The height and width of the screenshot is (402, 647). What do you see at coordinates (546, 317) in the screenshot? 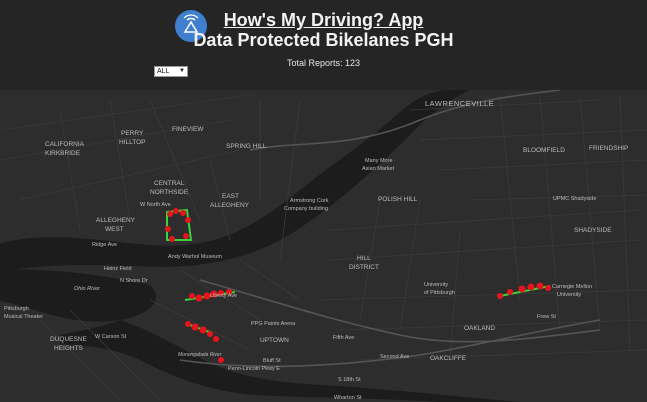
I see `map-label: Frew St` at bounding box center [546, 317].